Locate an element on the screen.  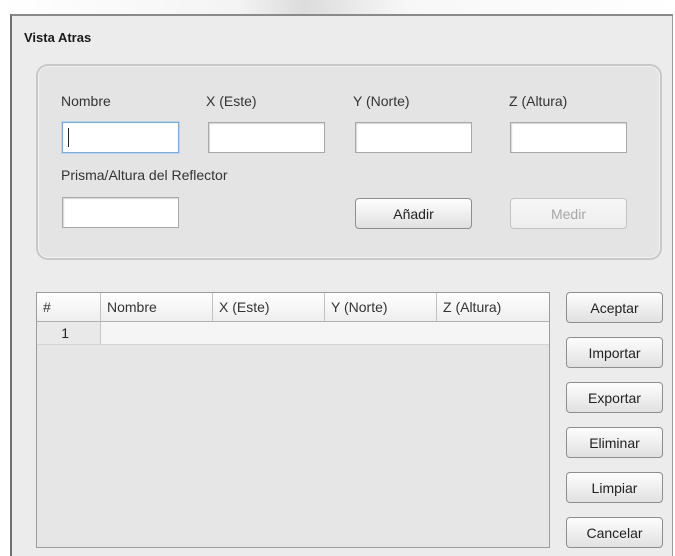
row-y-cell is located at coordinates (381, 333).